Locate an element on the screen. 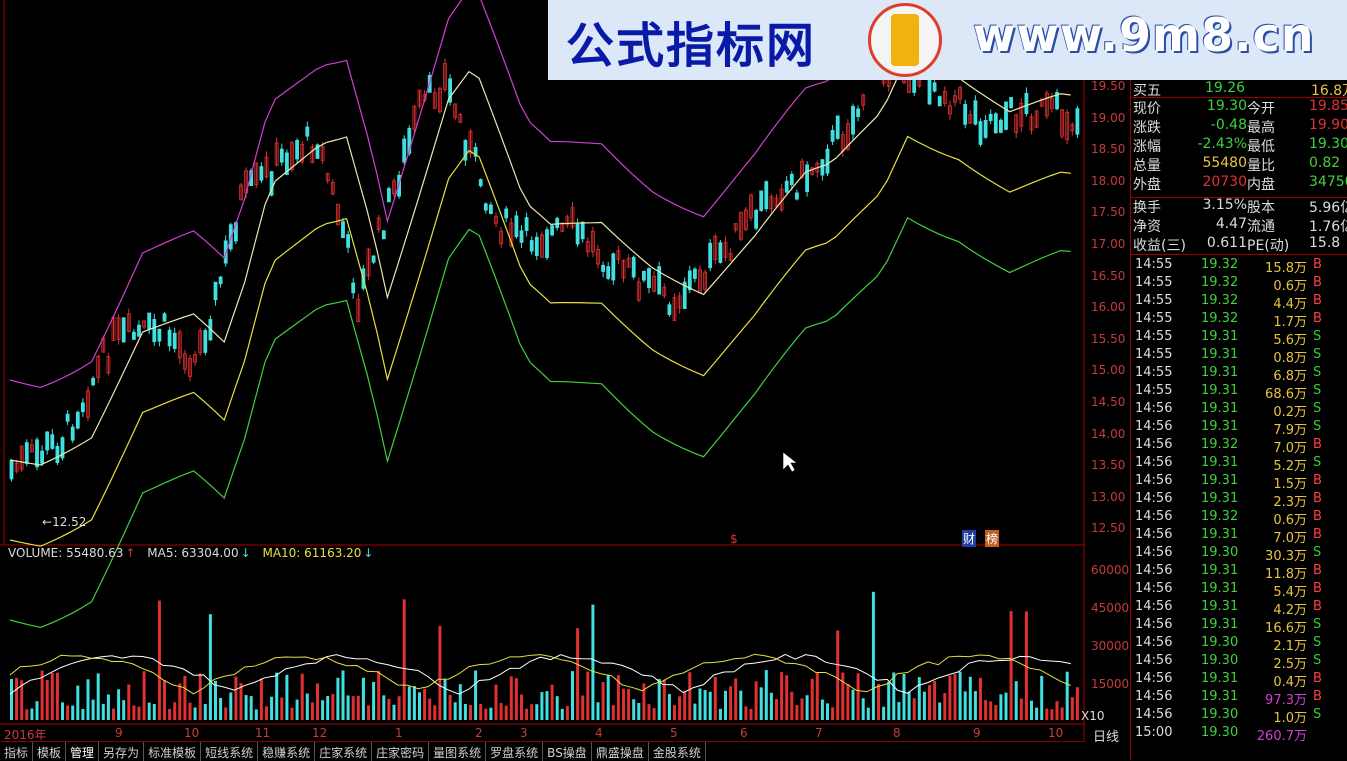 The height and width of the screenshot is (761, 1347). tick-volume: 5.4万 is located at coordinates (1290, 592).